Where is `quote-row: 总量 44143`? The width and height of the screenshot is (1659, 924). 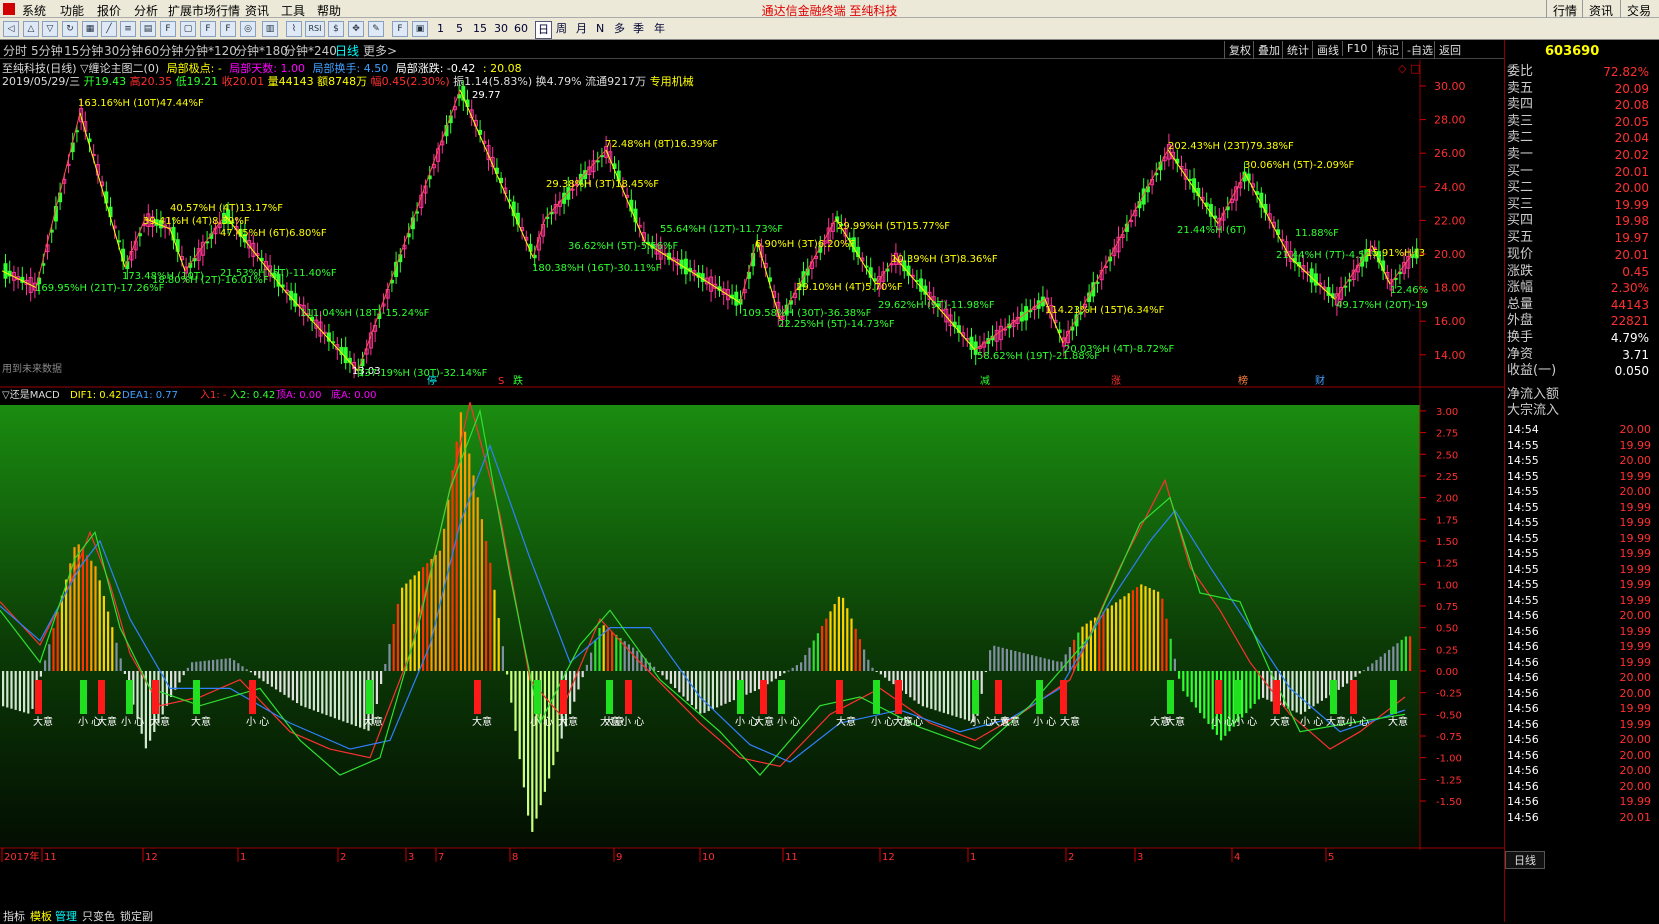 quote-row: 总量 44143 is located at coordinates (1582, 305).